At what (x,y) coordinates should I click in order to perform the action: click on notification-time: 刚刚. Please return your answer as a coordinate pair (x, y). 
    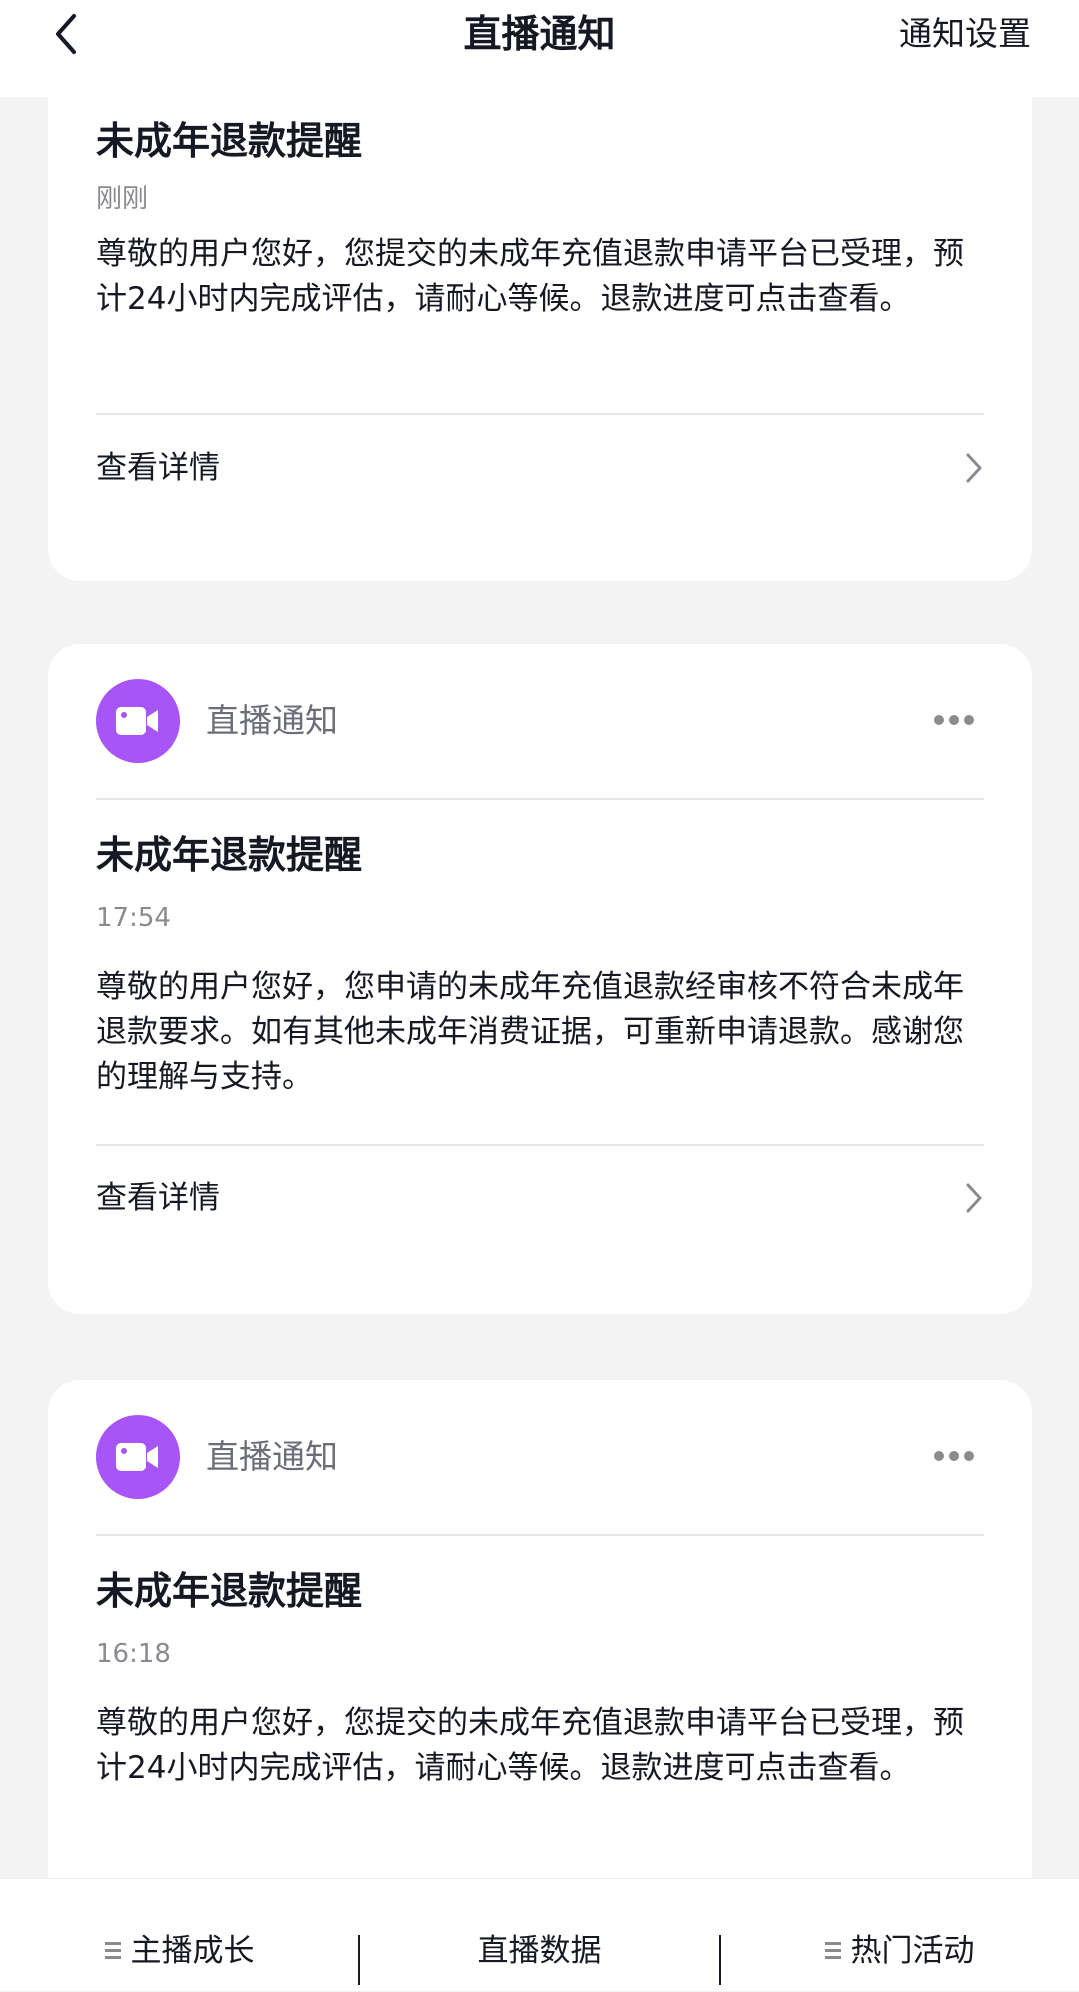
    Looking at the image, I should click on (122, 199).